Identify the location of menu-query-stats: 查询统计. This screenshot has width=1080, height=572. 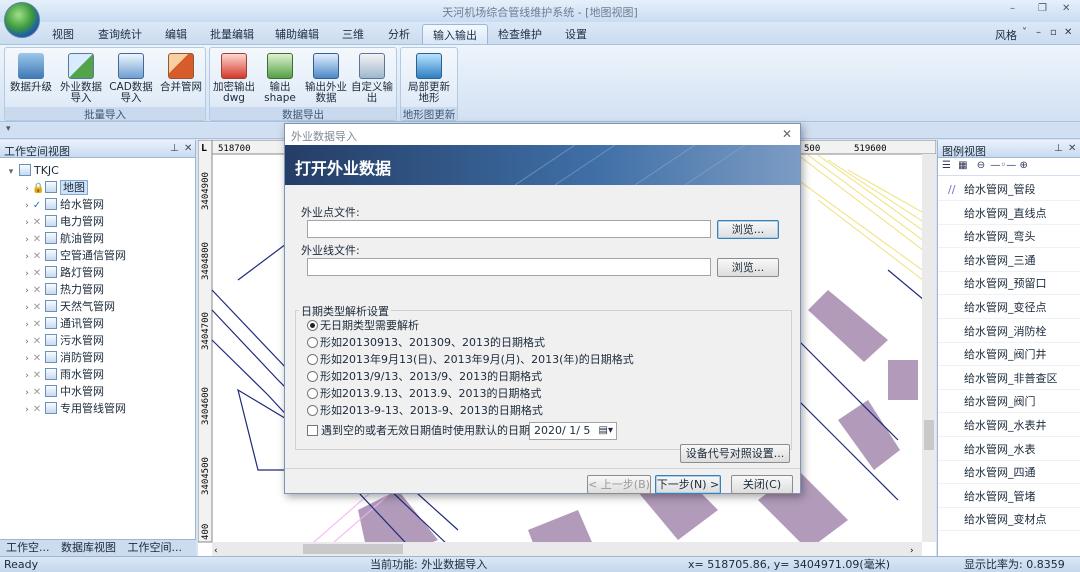
(120, 34).